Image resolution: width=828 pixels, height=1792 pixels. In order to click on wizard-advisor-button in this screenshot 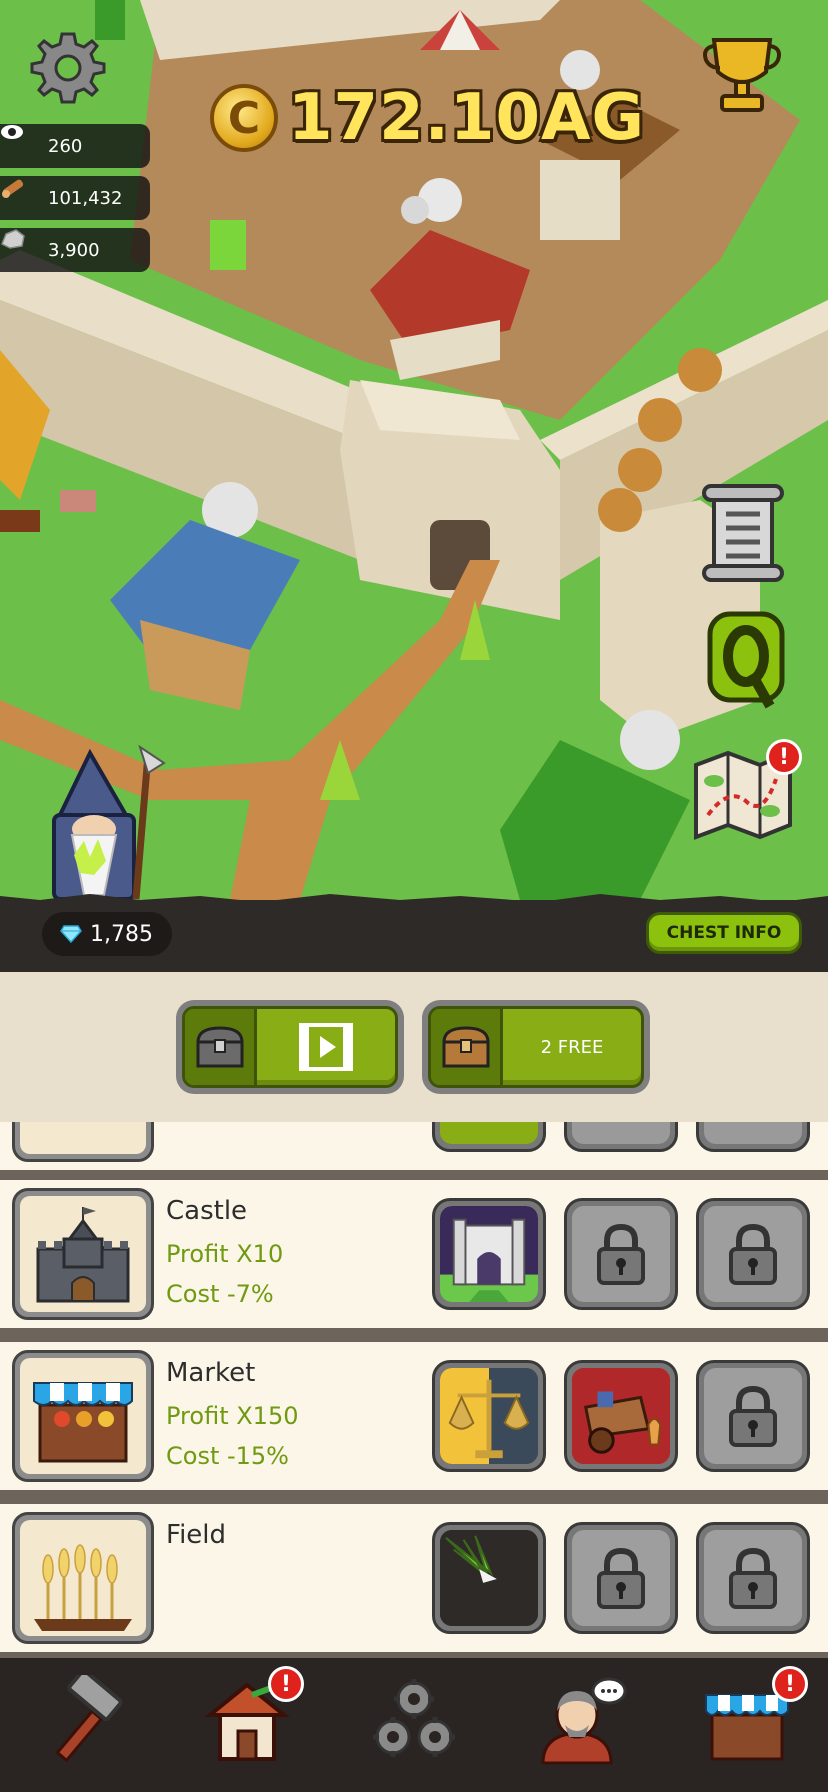, I will do `click(110, 822)`.